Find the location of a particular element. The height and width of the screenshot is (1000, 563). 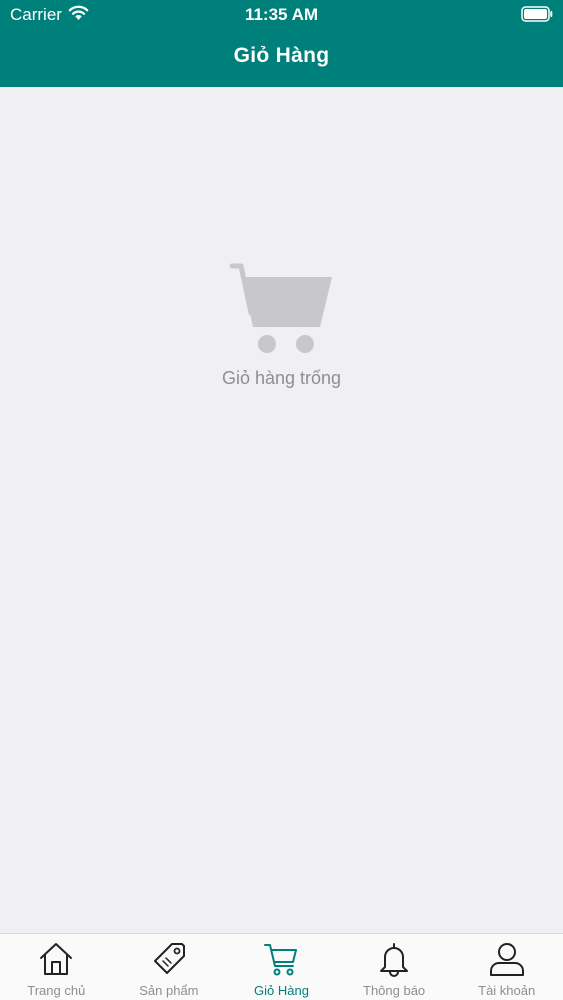

status-bar: Carrier 11:35 AM is located at coordinates (281, 15).